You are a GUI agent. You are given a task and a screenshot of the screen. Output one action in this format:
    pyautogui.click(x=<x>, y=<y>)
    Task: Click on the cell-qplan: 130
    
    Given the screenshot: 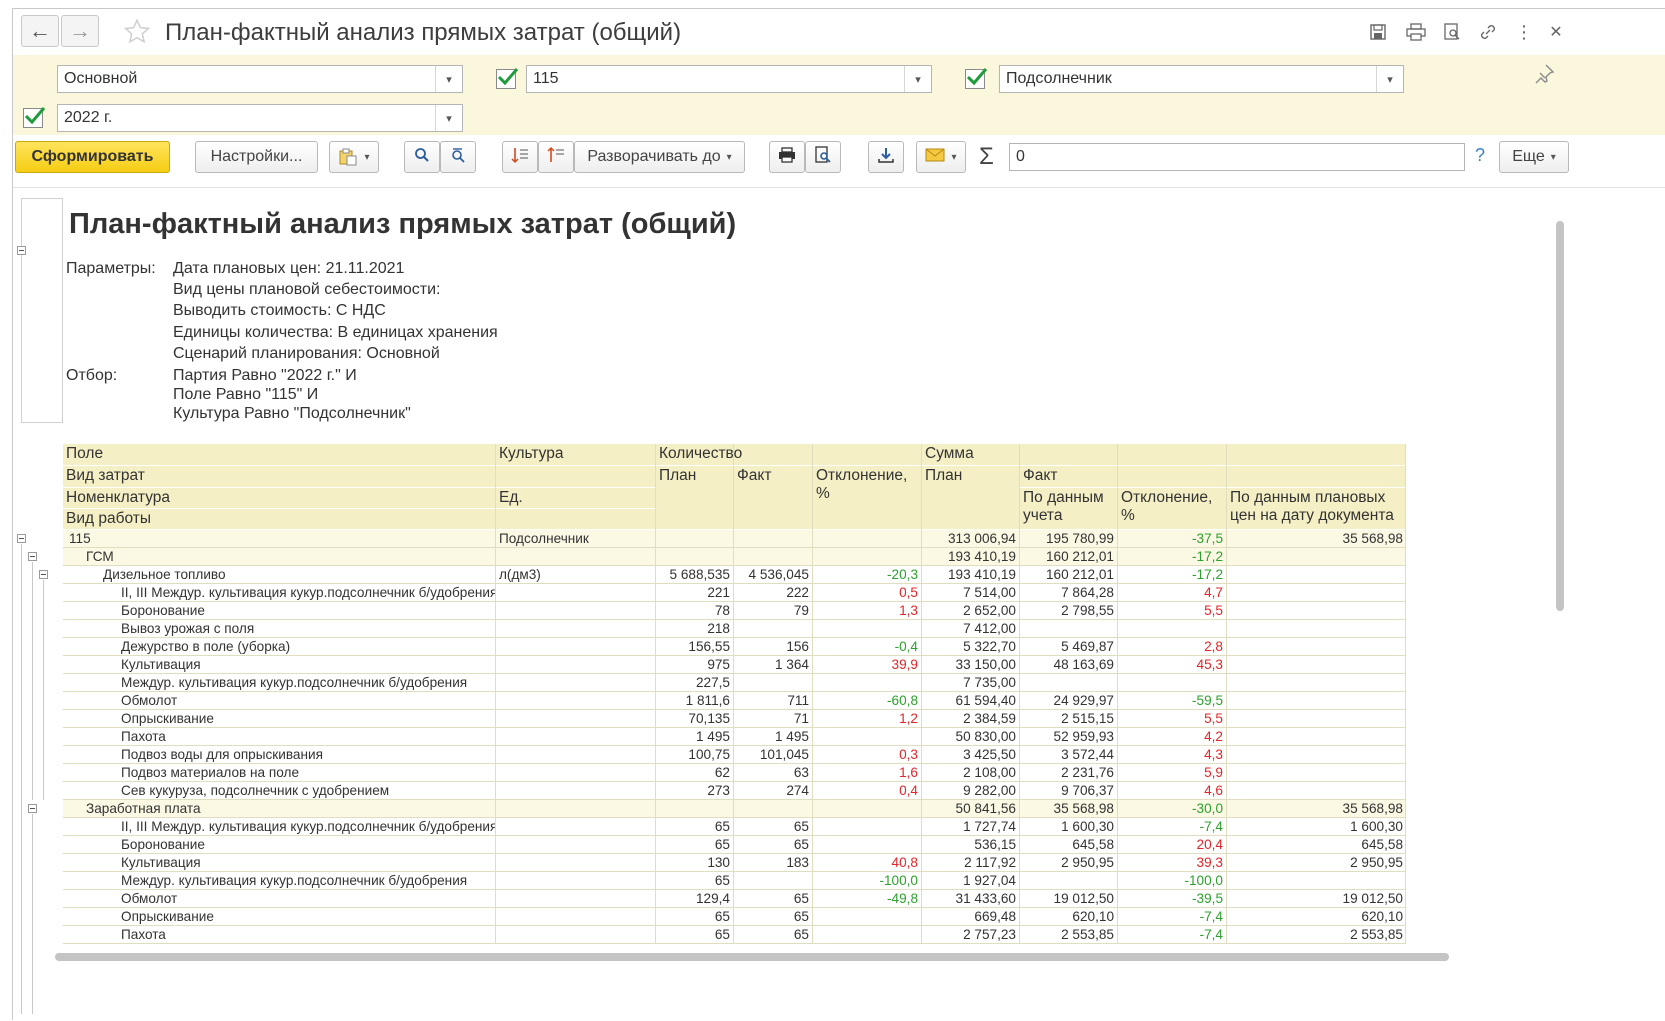 What is the action you would take?
    pyautogui.click(x=694, y=863)
    